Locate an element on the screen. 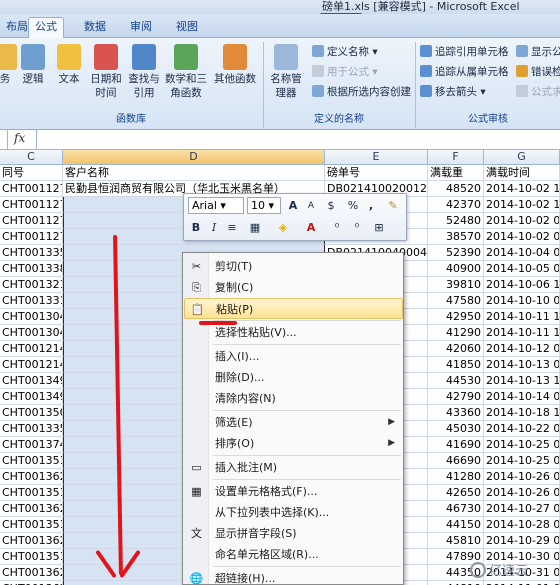 This screenshot has width=560, height=585. menu-item-o: 排序(O) ▶ is located at coordinates (293, 443).